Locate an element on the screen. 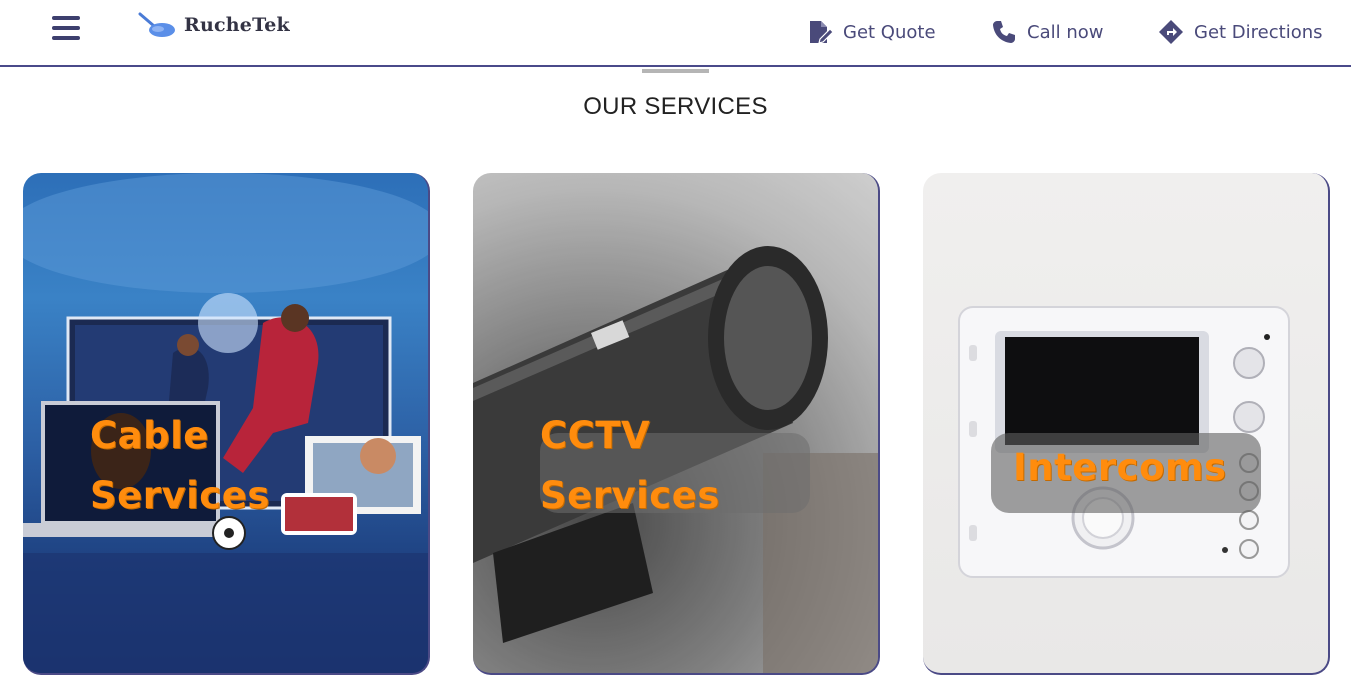 The image size is (1351, 691). intercom-device-illustration is located at coordinates (1124, 442).